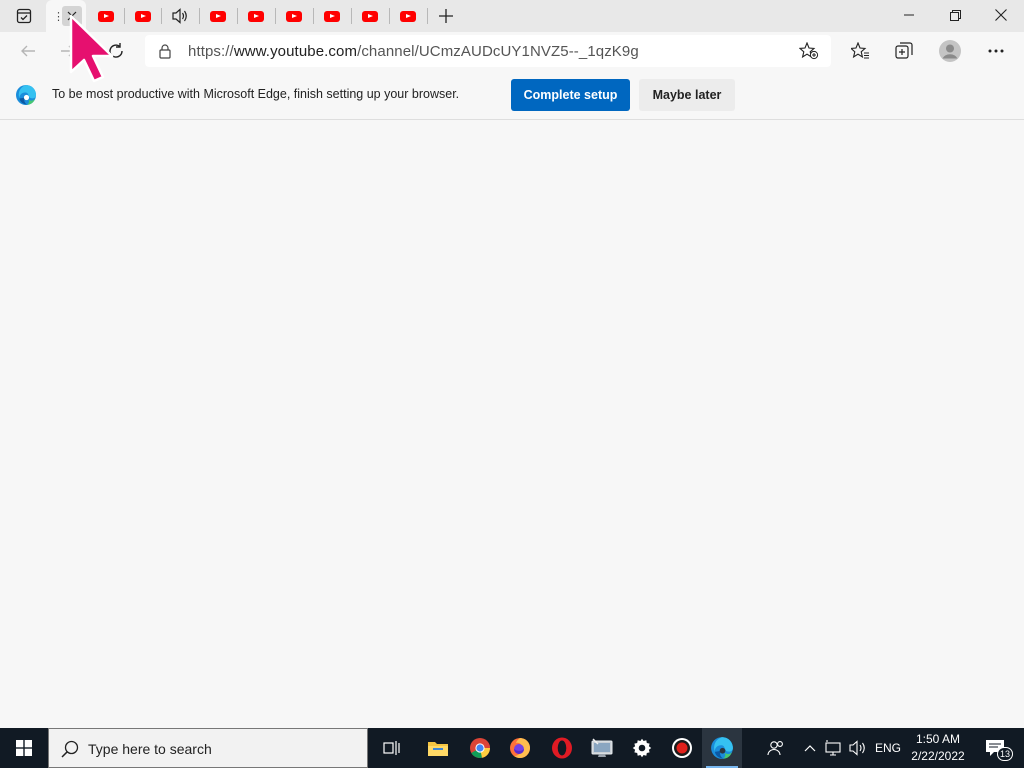 This screenshot has height=768, width=1024. I want to click on favorites-icon, so click(860, 50).